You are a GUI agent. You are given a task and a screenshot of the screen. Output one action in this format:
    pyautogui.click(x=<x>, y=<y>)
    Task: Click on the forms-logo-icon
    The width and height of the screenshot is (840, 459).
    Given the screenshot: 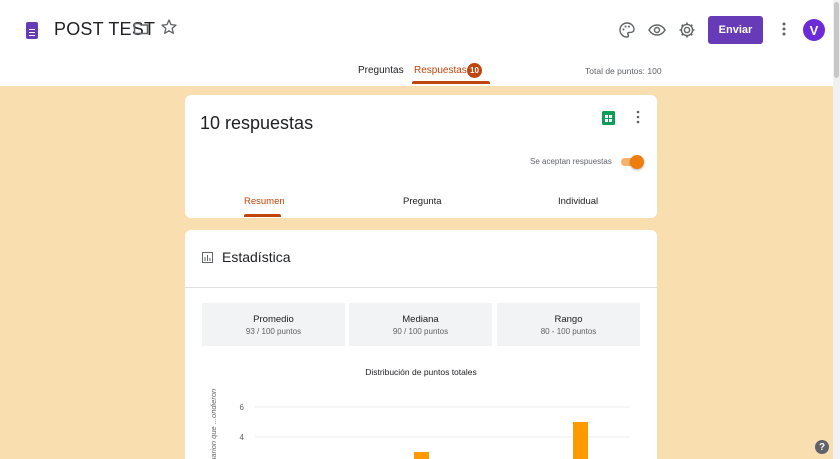 What is the action you would take?
    pyautogui.click(x=32, y=30)
    